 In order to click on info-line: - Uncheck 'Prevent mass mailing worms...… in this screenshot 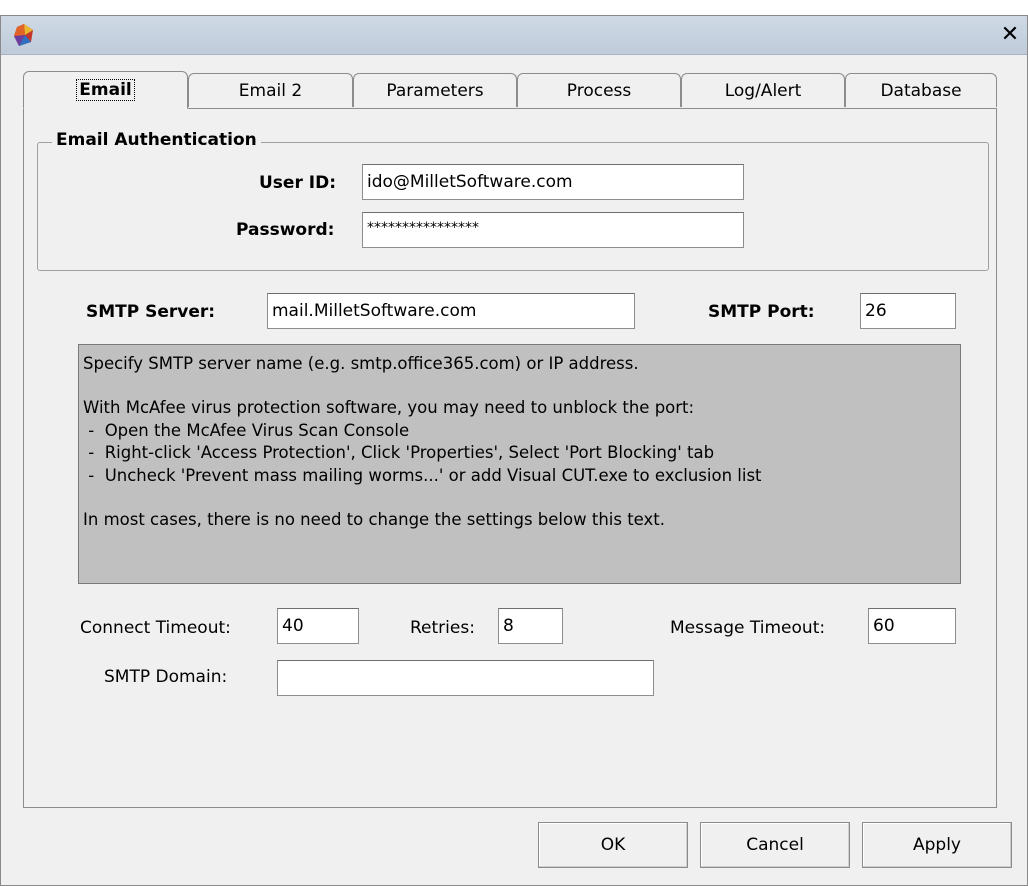, I will do `click(422, 475)`.